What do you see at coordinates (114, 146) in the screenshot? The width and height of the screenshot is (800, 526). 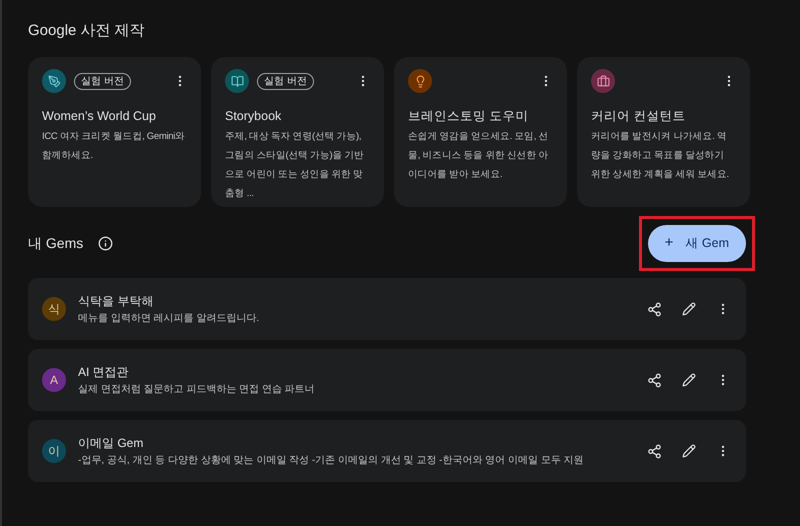 I see `card-description: ICC 여자 크리켓 월드컵, Gemini와 함께하세요.` at bounding box center [114, 146].